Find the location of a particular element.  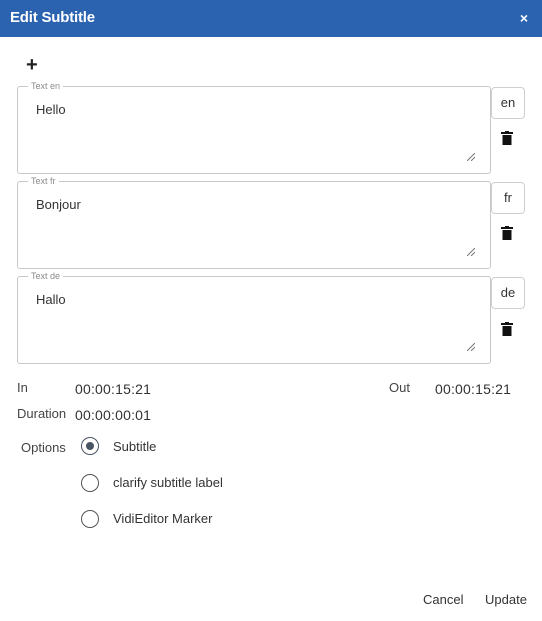

text-en-legend: Text en is located at coordinates (46, 86).